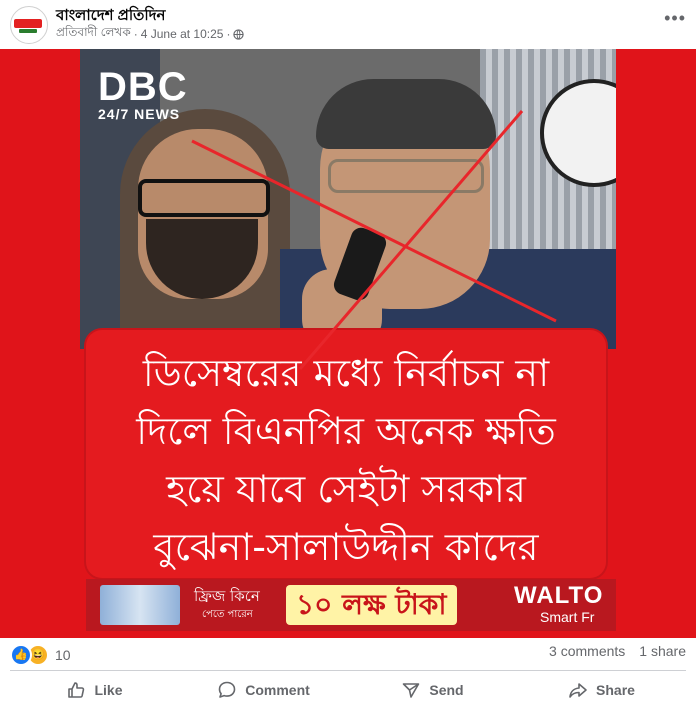 The width and height of the screenshot is (696, 708). I want to click on action-bar: Like Comment Send Share, so click(348, 690).